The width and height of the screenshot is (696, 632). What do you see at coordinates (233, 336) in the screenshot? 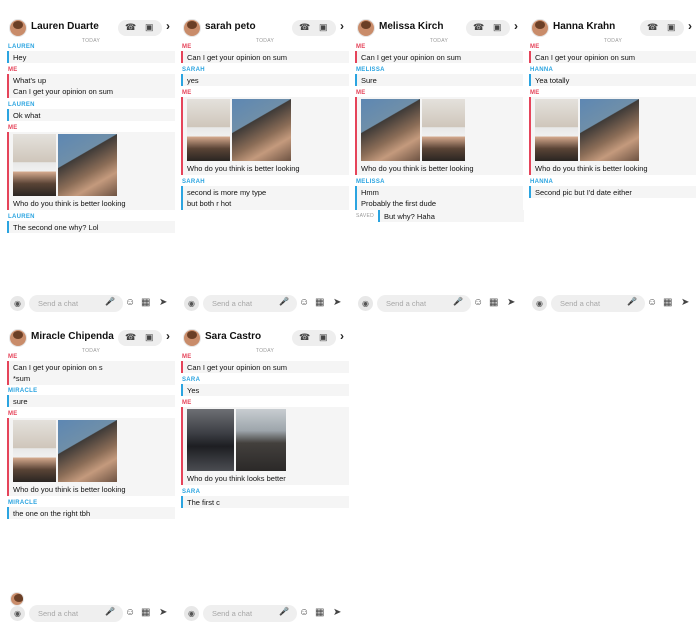
I see `contact-name: Sara Castro` at bounding box center [233, 336].